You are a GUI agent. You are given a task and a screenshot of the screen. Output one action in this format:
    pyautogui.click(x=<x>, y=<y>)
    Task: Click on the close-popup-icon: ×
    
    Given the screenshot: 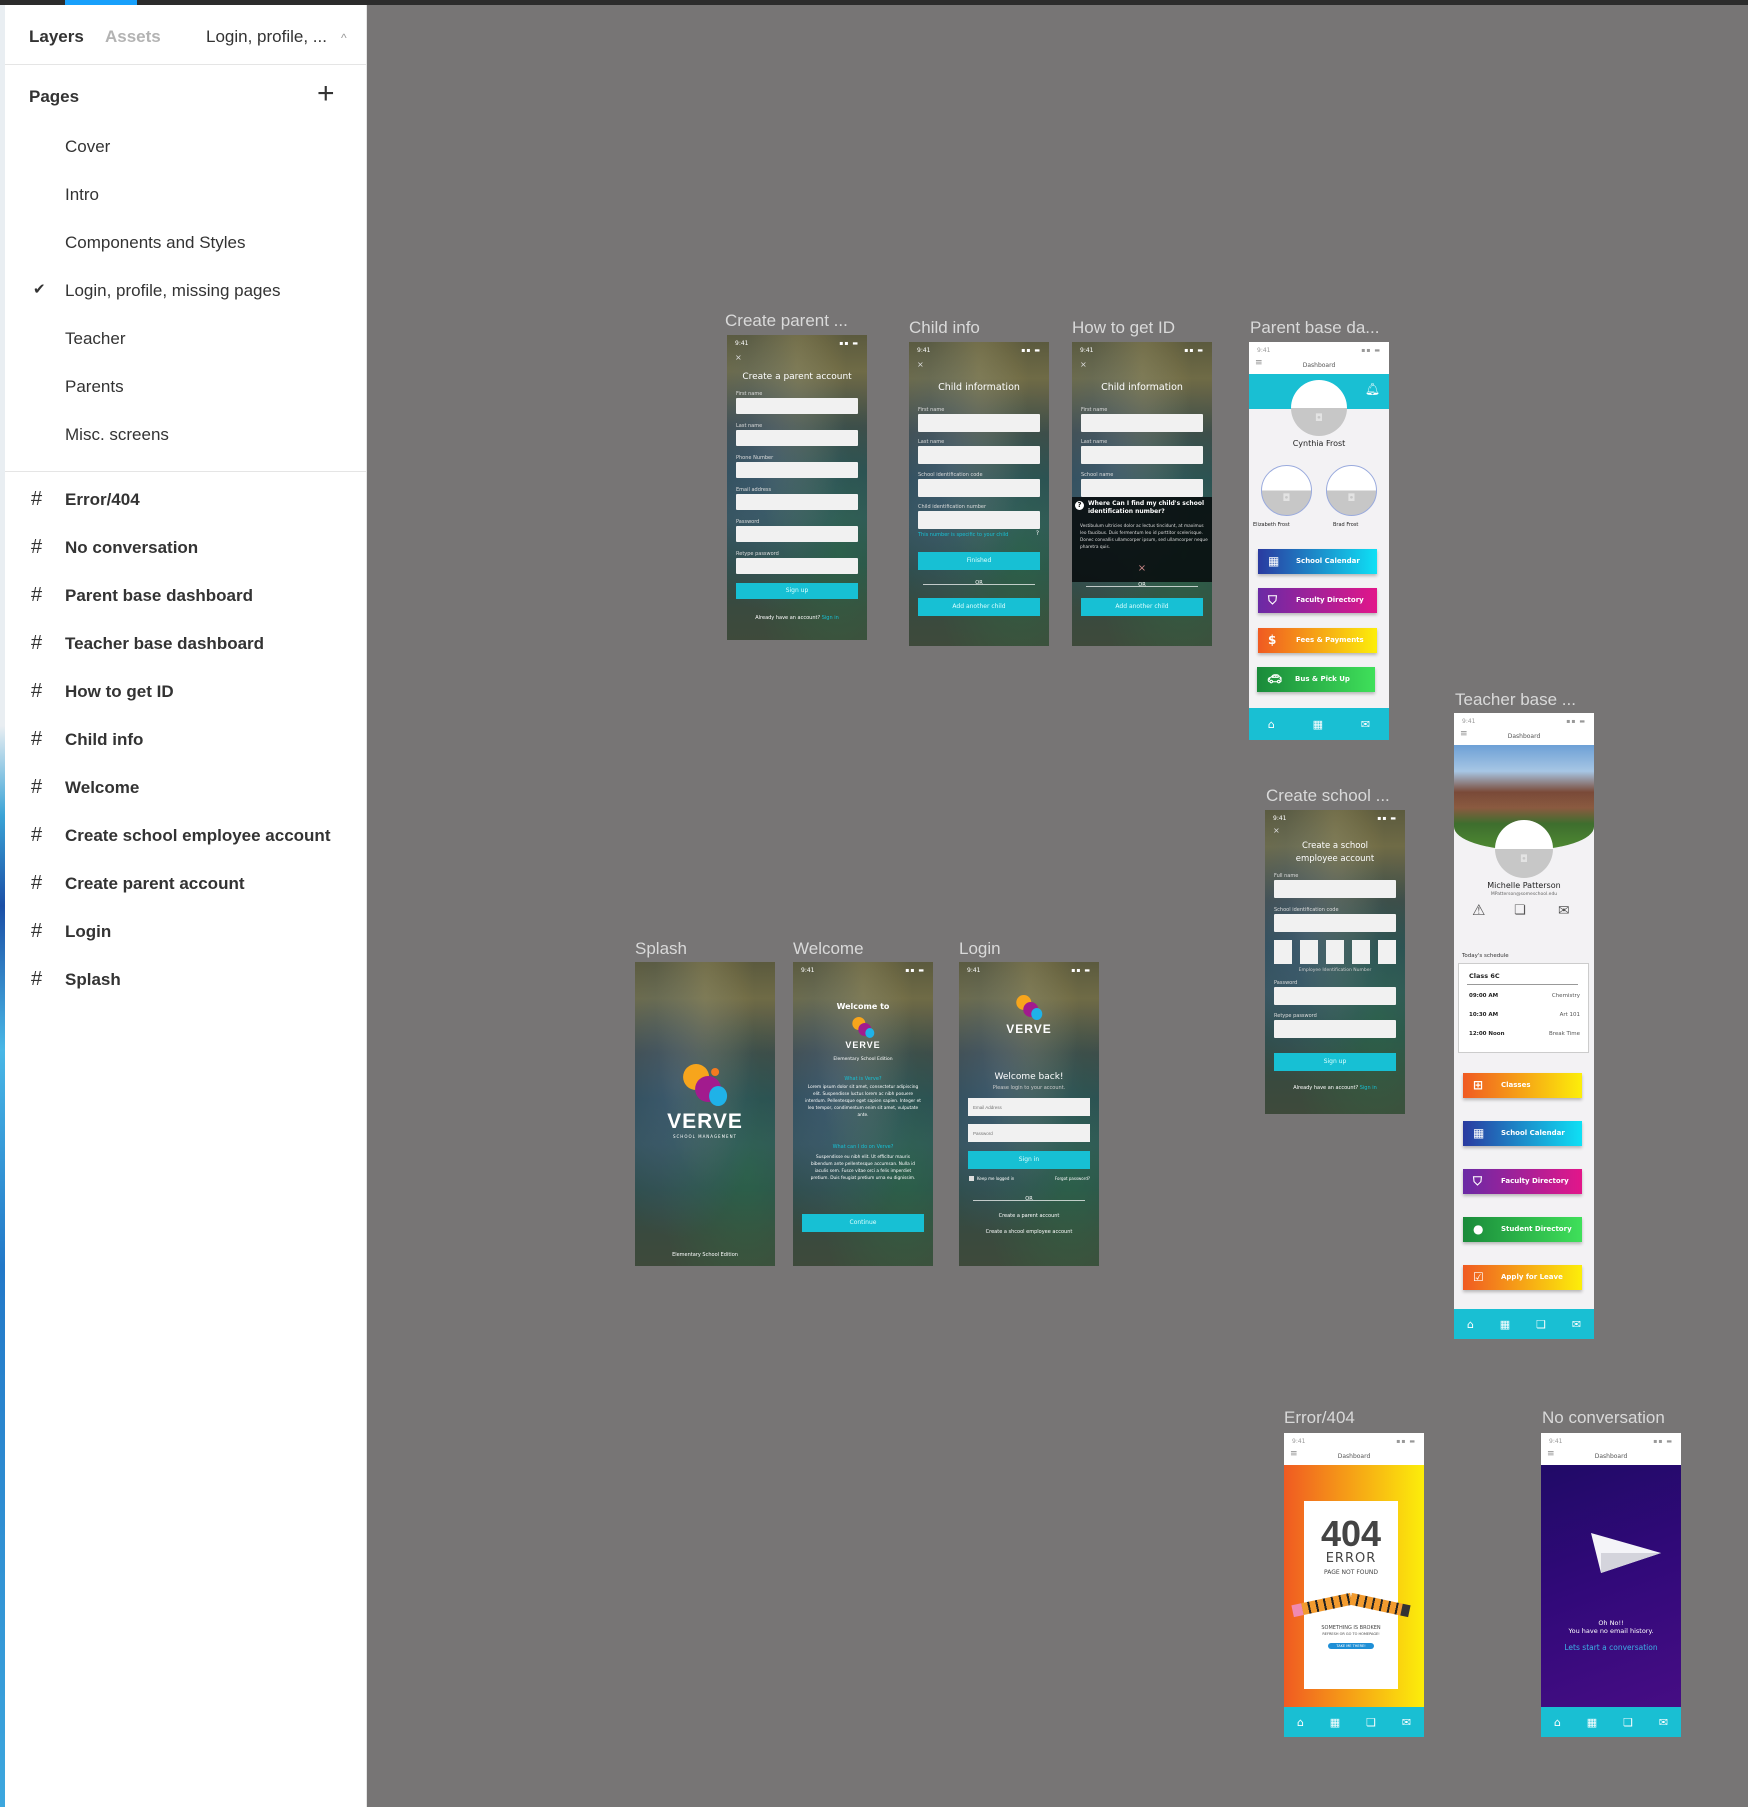 What is the action you would take?
    pyautogui.click(x=1142, y=568)
    